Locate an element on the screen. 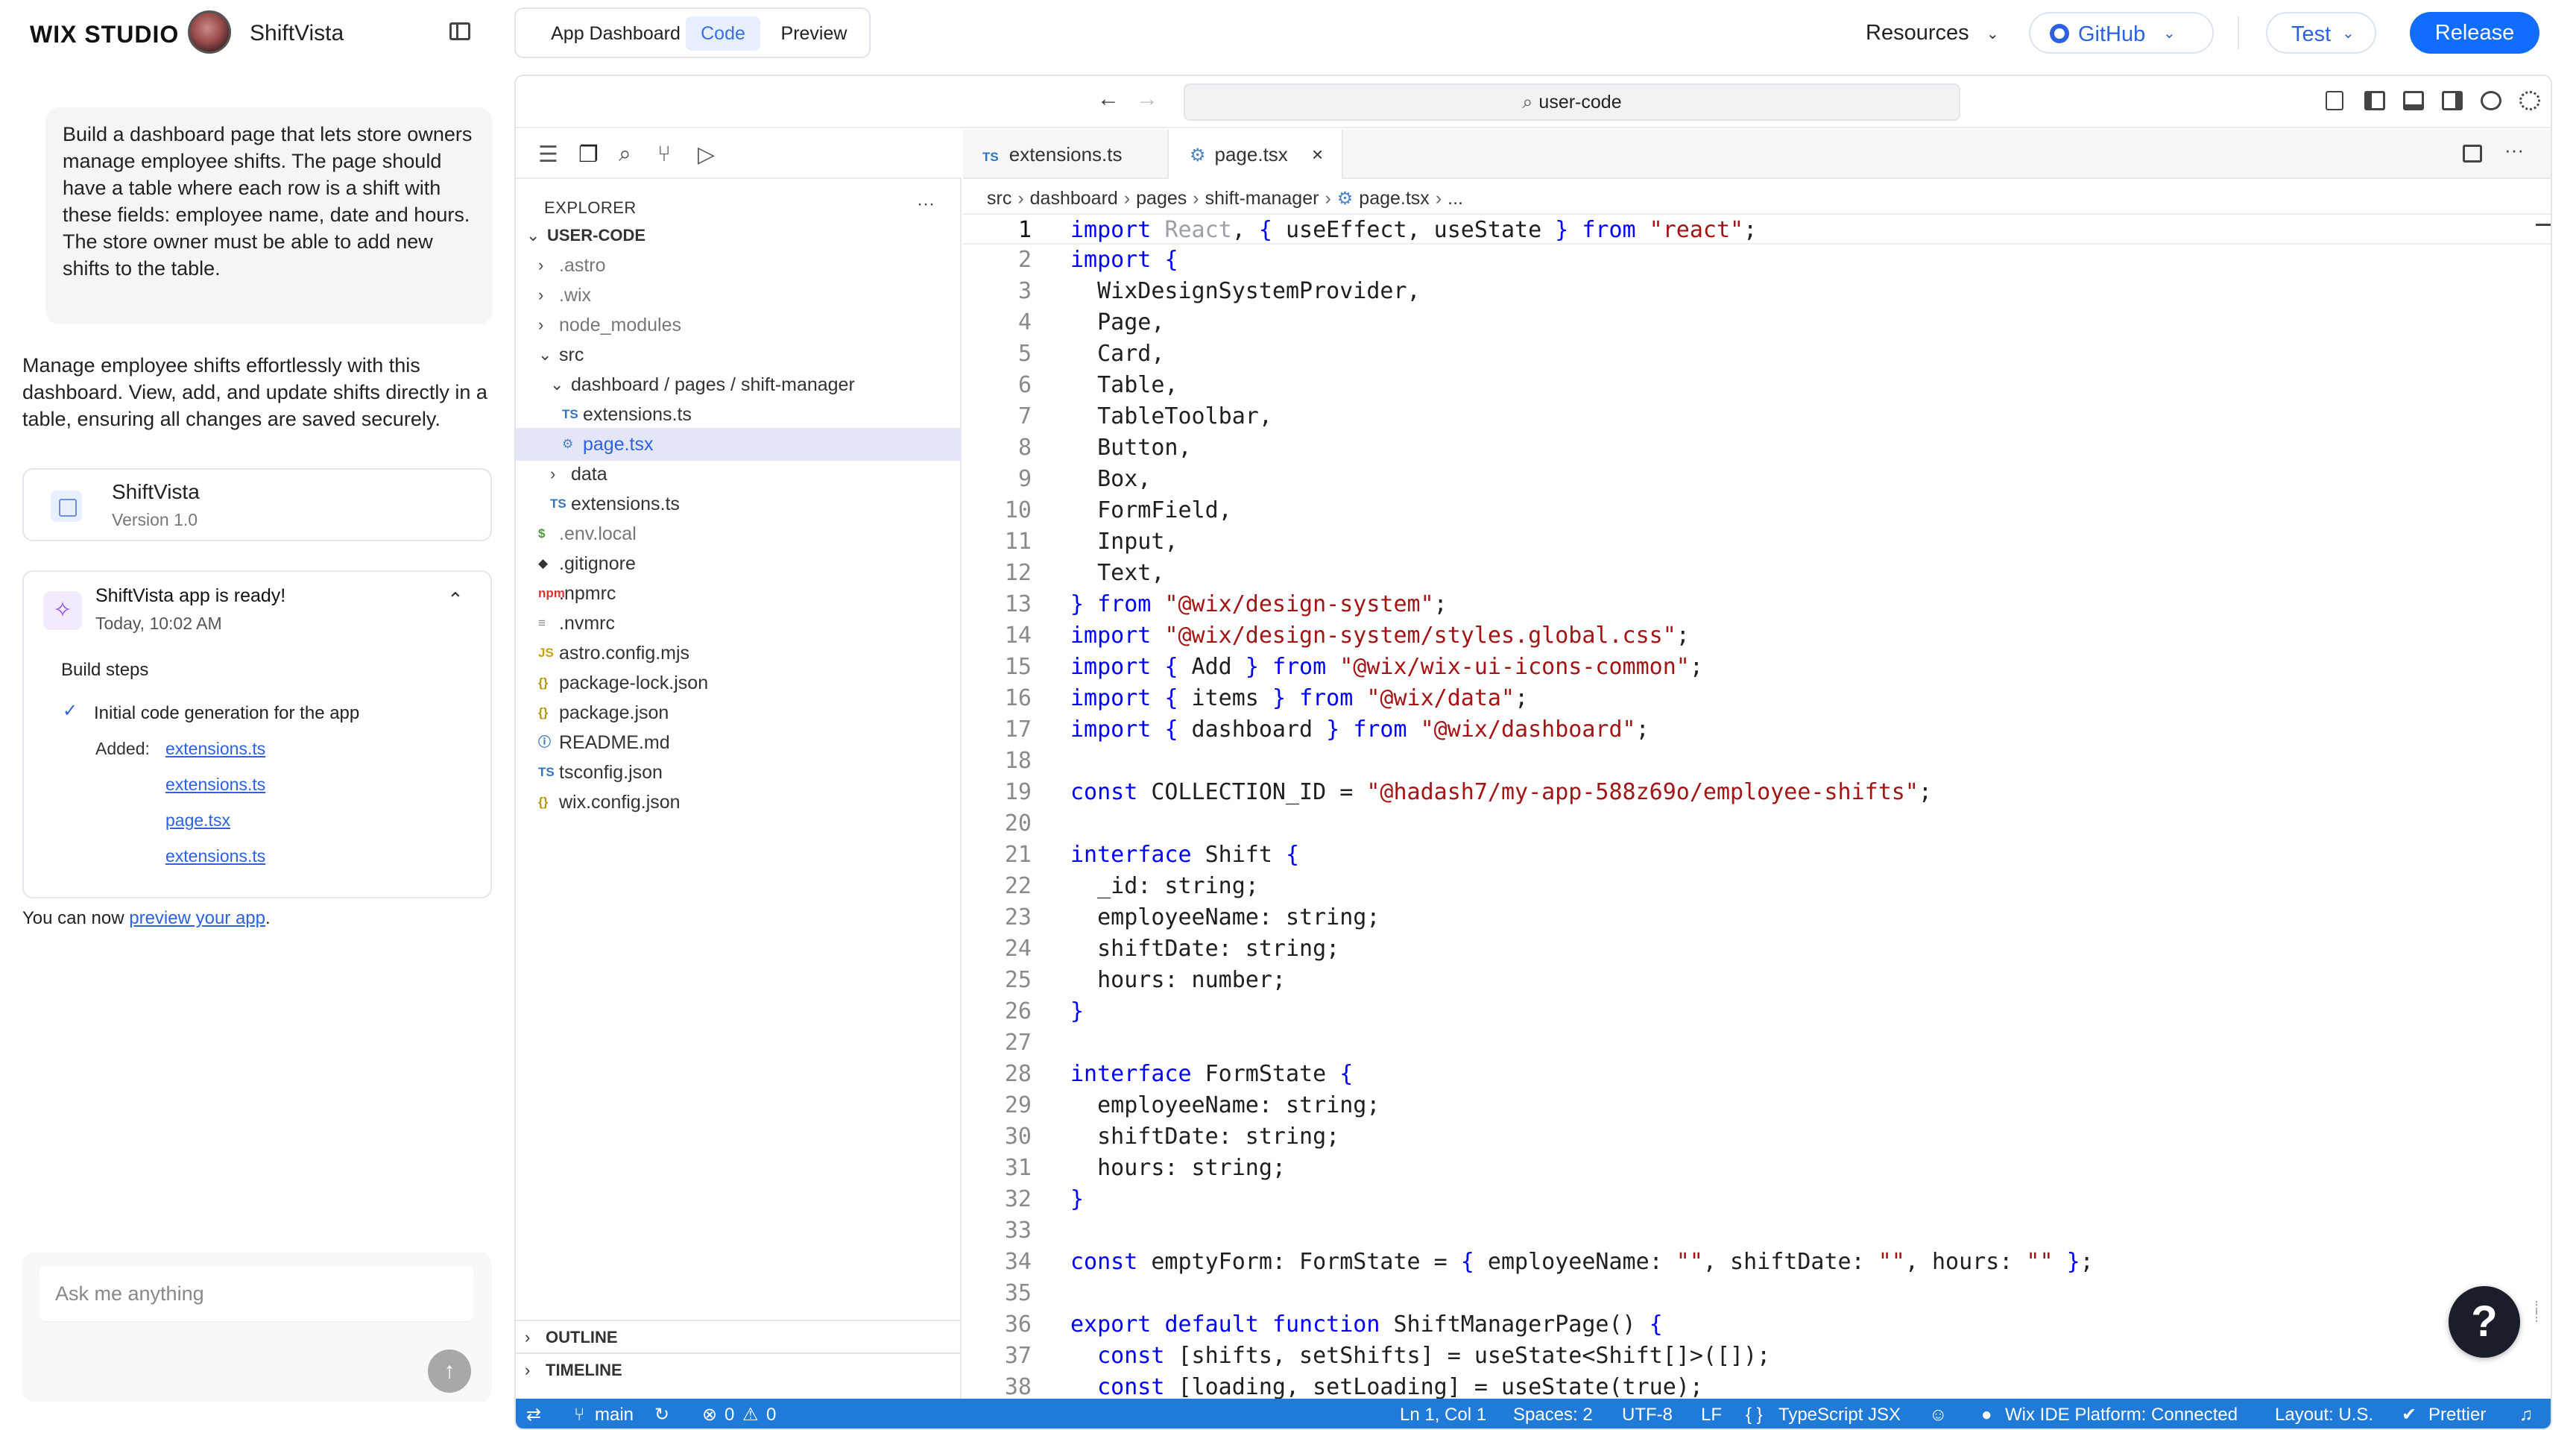 The height and width of the screenshot is (1430, 2576). tree-folder: › .wix is located at coordinates (739, 295).